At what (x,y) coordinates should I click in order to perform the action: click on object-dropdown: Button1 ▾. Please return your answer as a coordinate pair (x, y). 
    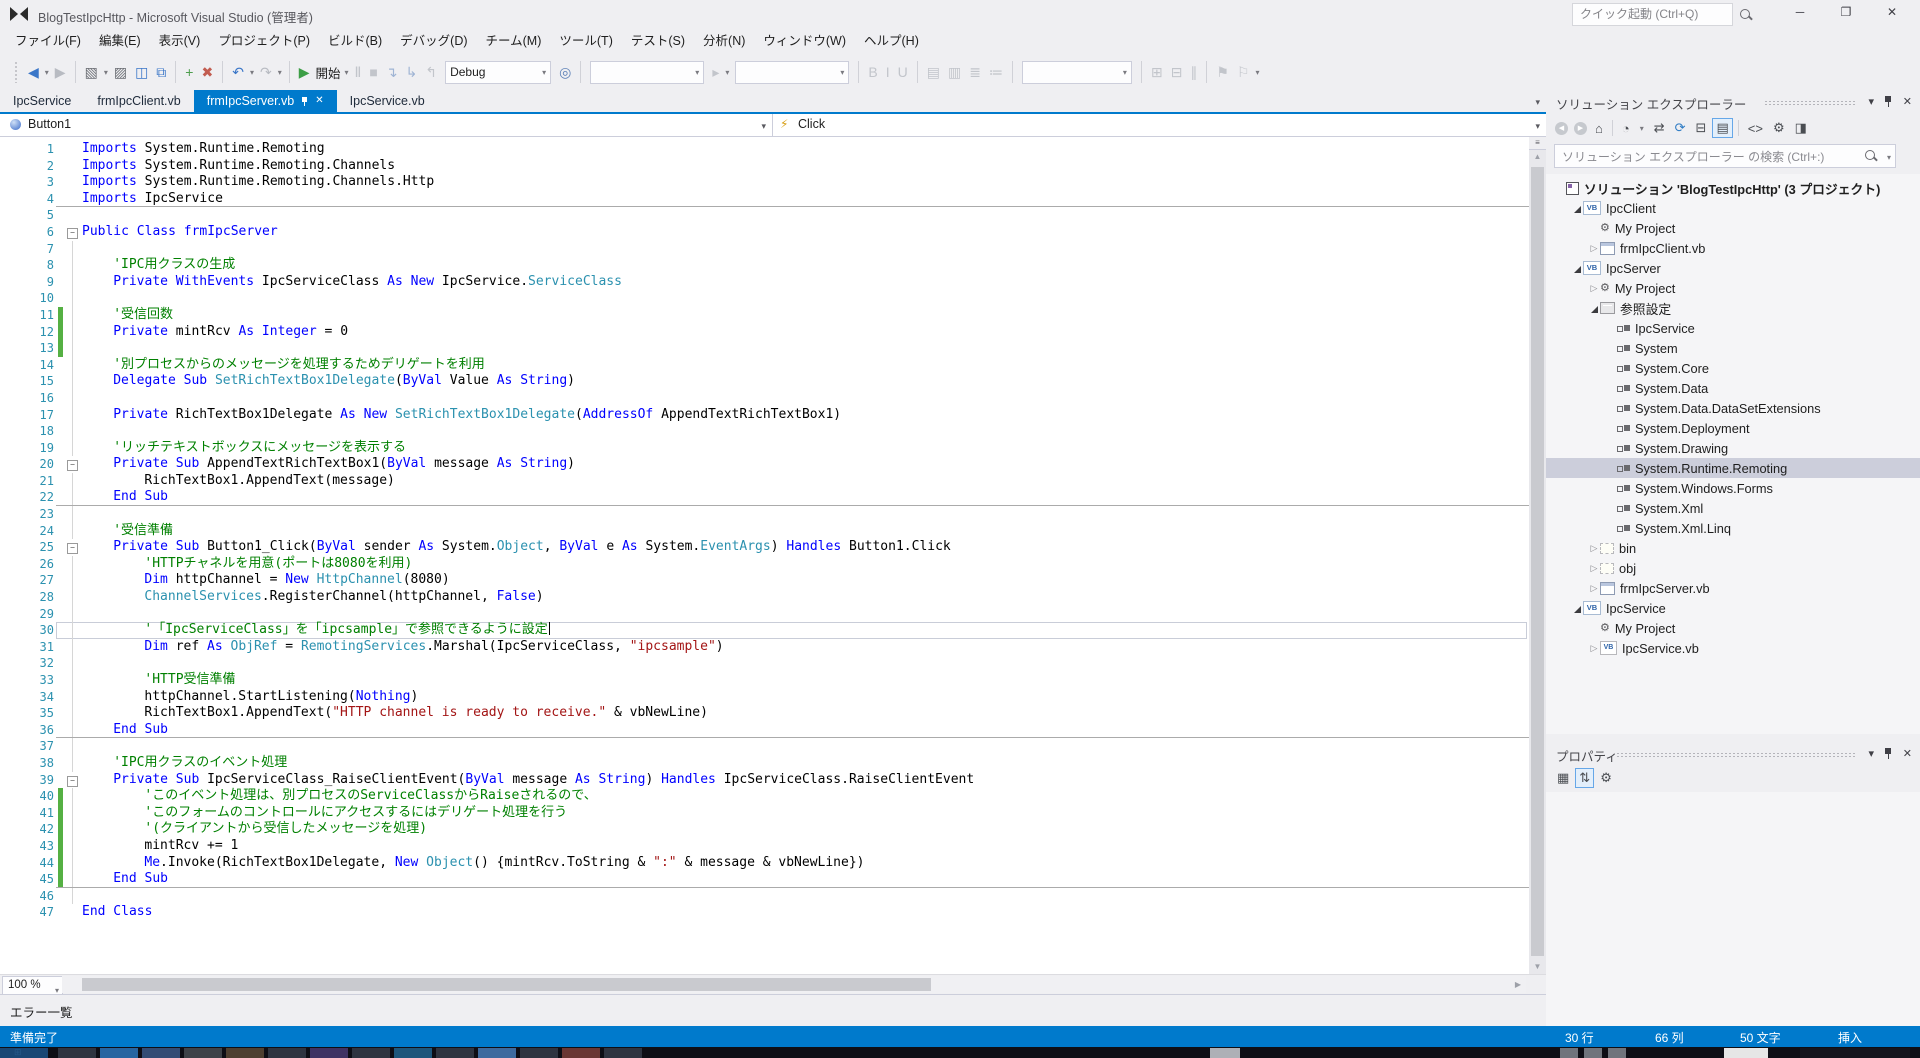
    Looking at the image, I should click on (386, 125).